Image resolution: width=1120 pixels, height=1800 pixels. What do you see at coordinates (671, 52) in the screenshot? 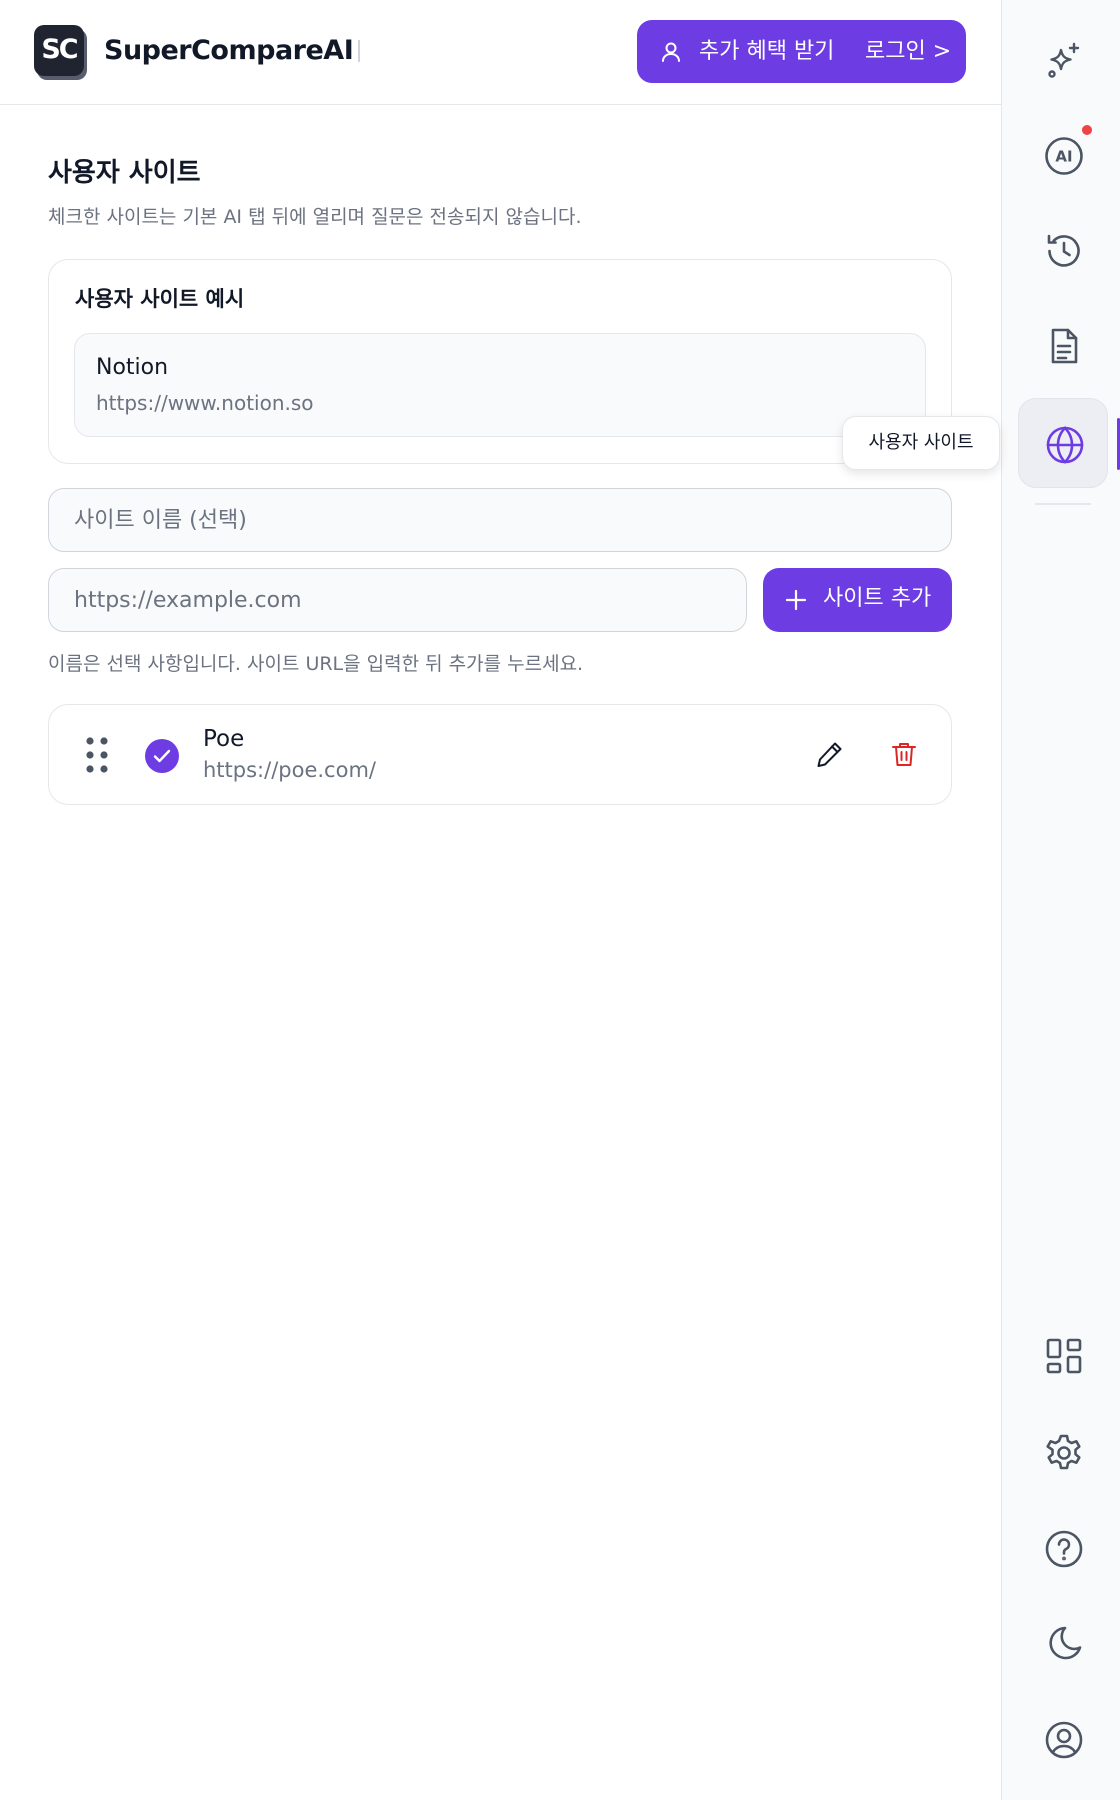
I see `user-icon` at bounding box center [671, 52].